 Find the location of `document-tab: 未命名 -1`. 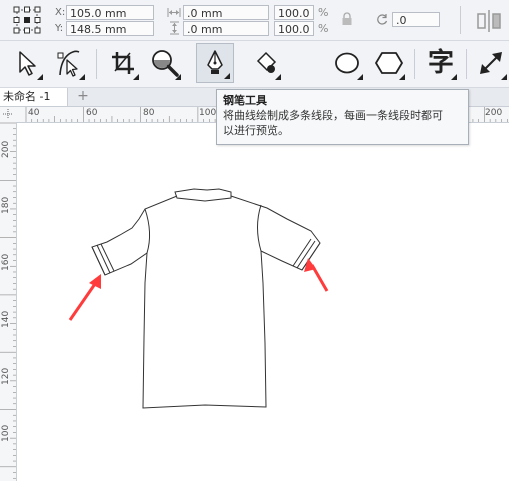

document-tab: 未命名 -1 is located at coordinates (34, 97).